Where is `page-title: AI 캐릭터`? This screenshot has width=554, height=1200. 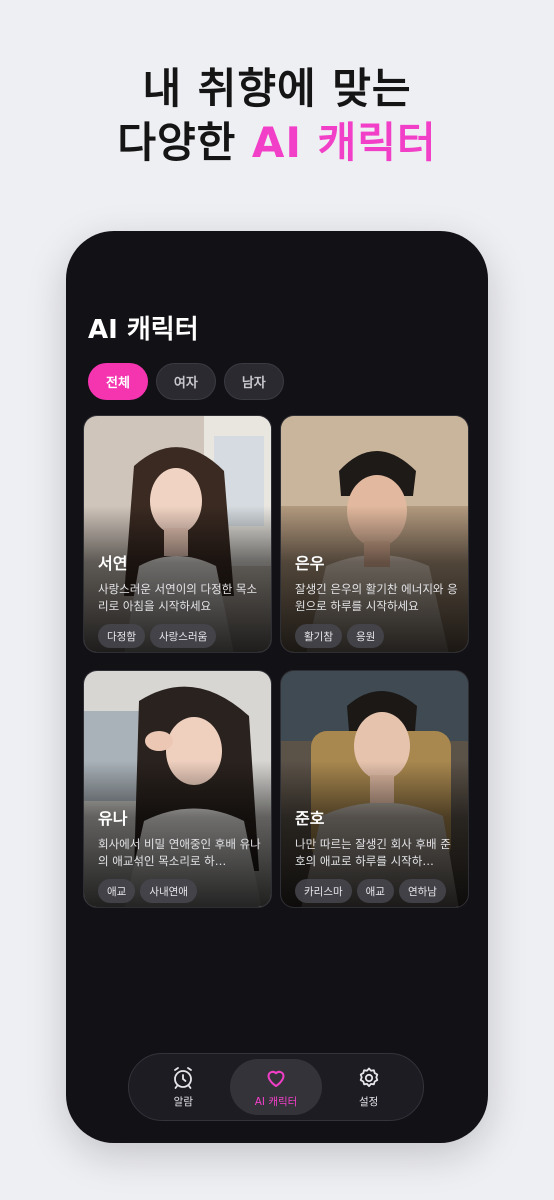
page-title: AI 캐릭터 is located at coordinates (143, 330).